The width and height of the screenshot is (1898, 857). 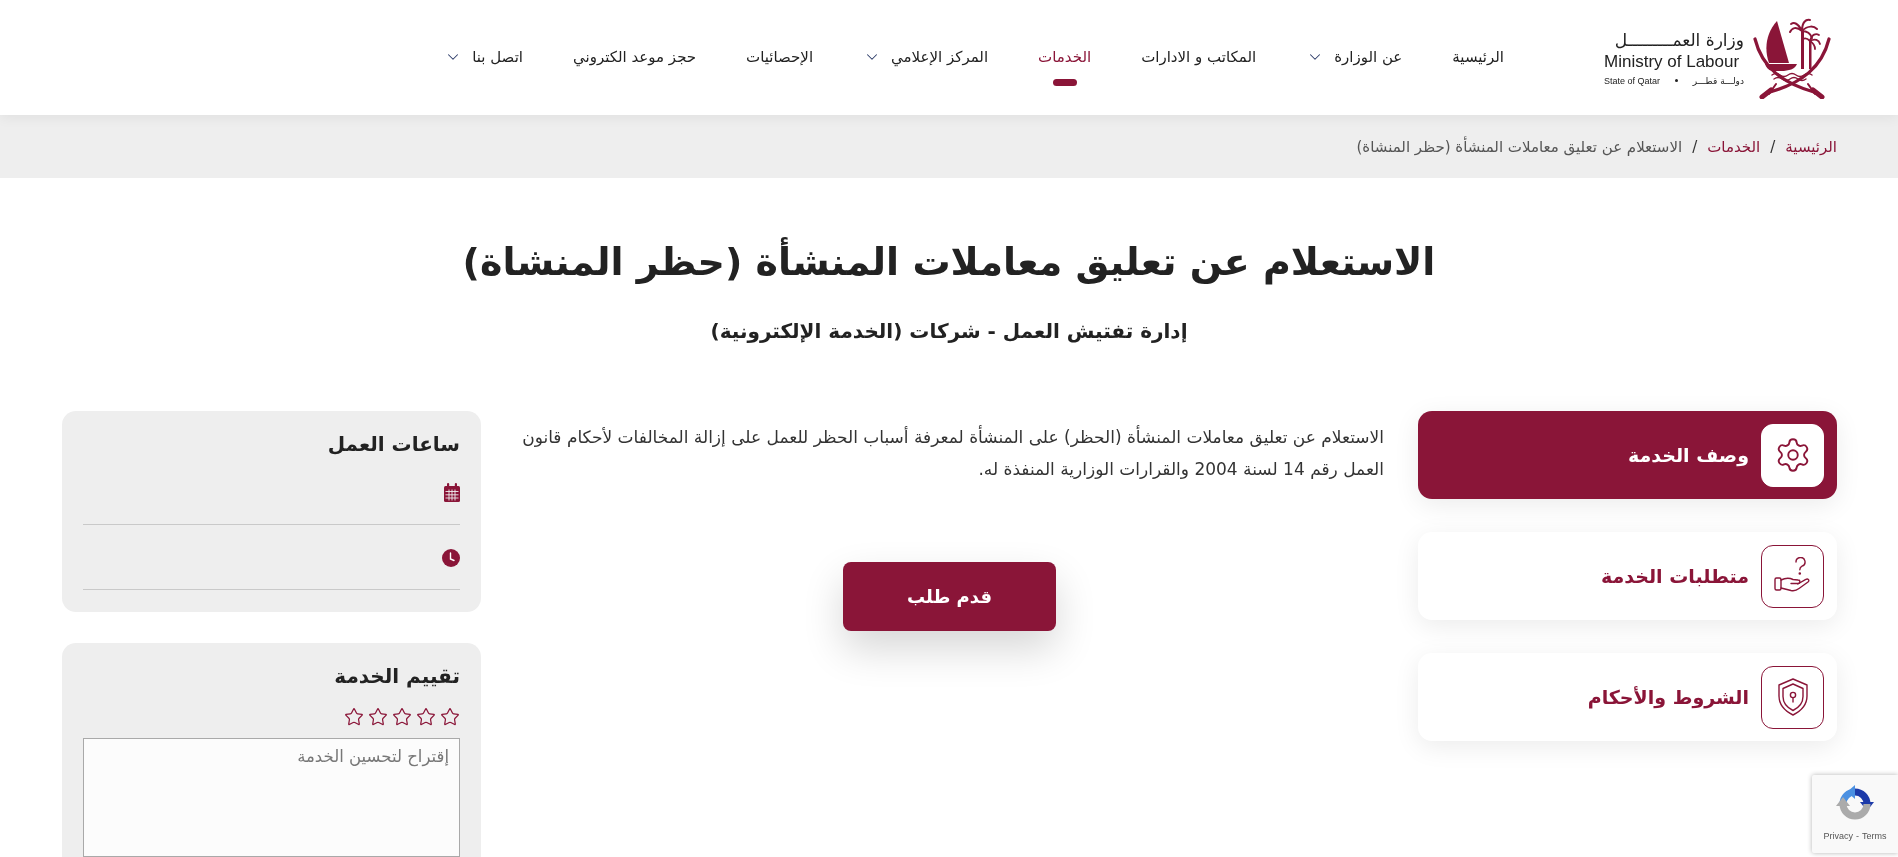 What do you see at coordinates (1627, 576) in the screenshot?
I see `service-tab: متطلبات الخدمة` at bounding box center [1627, 576].